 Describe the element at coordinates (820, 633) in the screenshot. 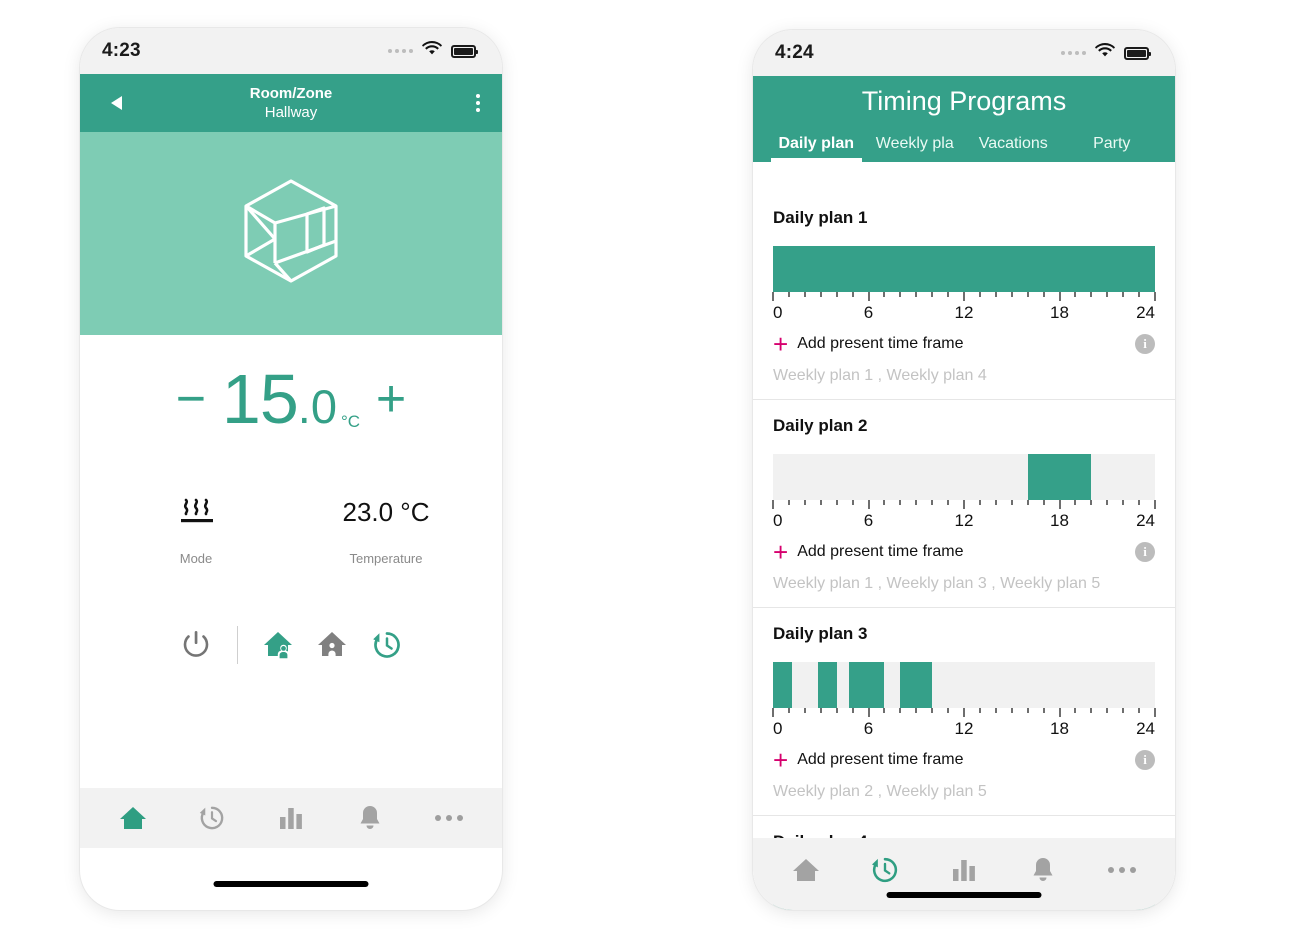

I see `daily-plan-name: Daily plan 3` at that location.